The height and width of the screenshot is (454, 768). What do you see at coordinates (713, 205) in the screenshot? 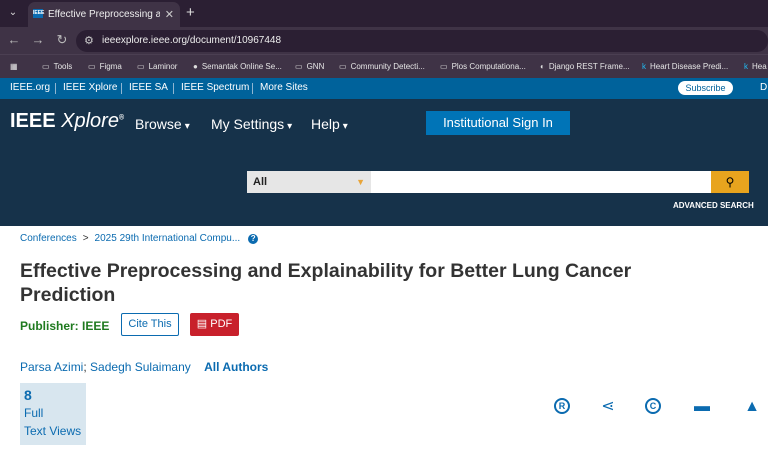
I see `advanced-search-link: ADVANCED SEARCH` at bounding box center [713, 205].